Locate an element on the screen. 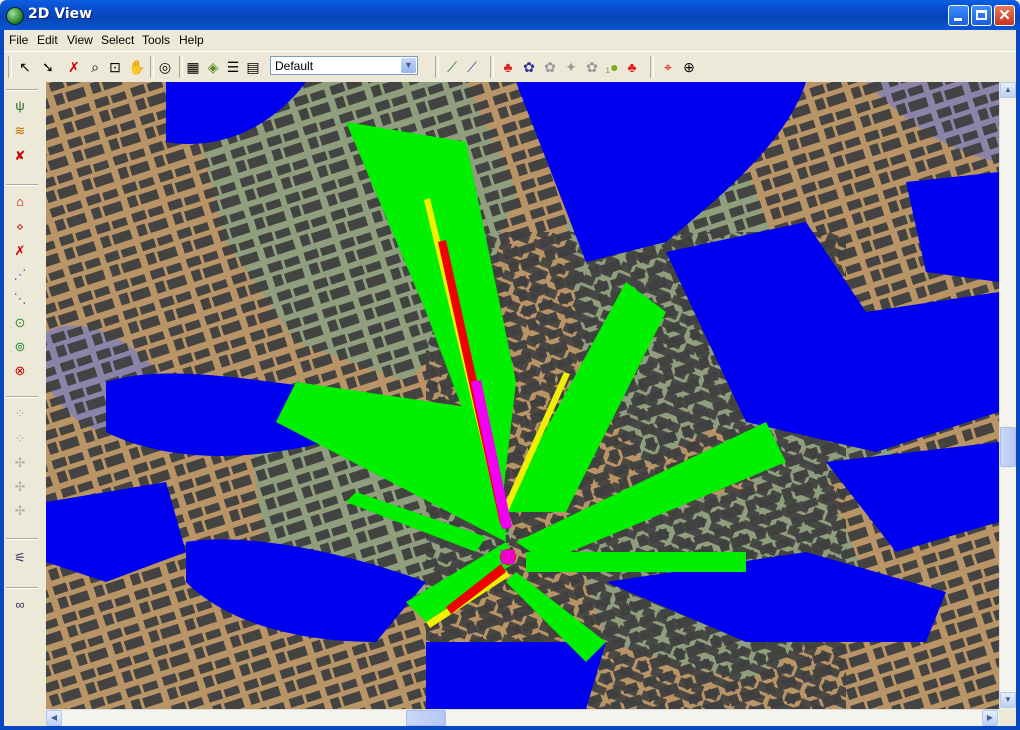  site-add-disabled-icon: ✦ is located at coordinates (571, 67).